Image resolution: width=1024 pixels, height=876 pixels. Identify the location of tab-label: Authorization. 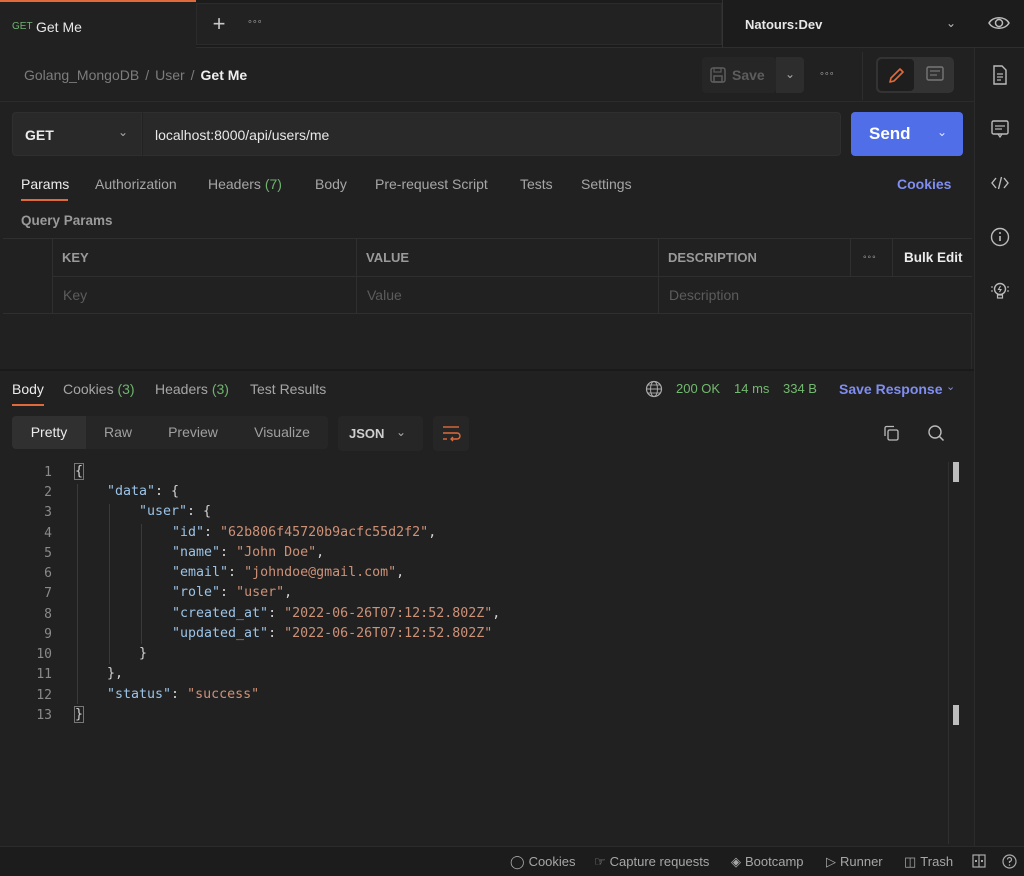
(136, 184).